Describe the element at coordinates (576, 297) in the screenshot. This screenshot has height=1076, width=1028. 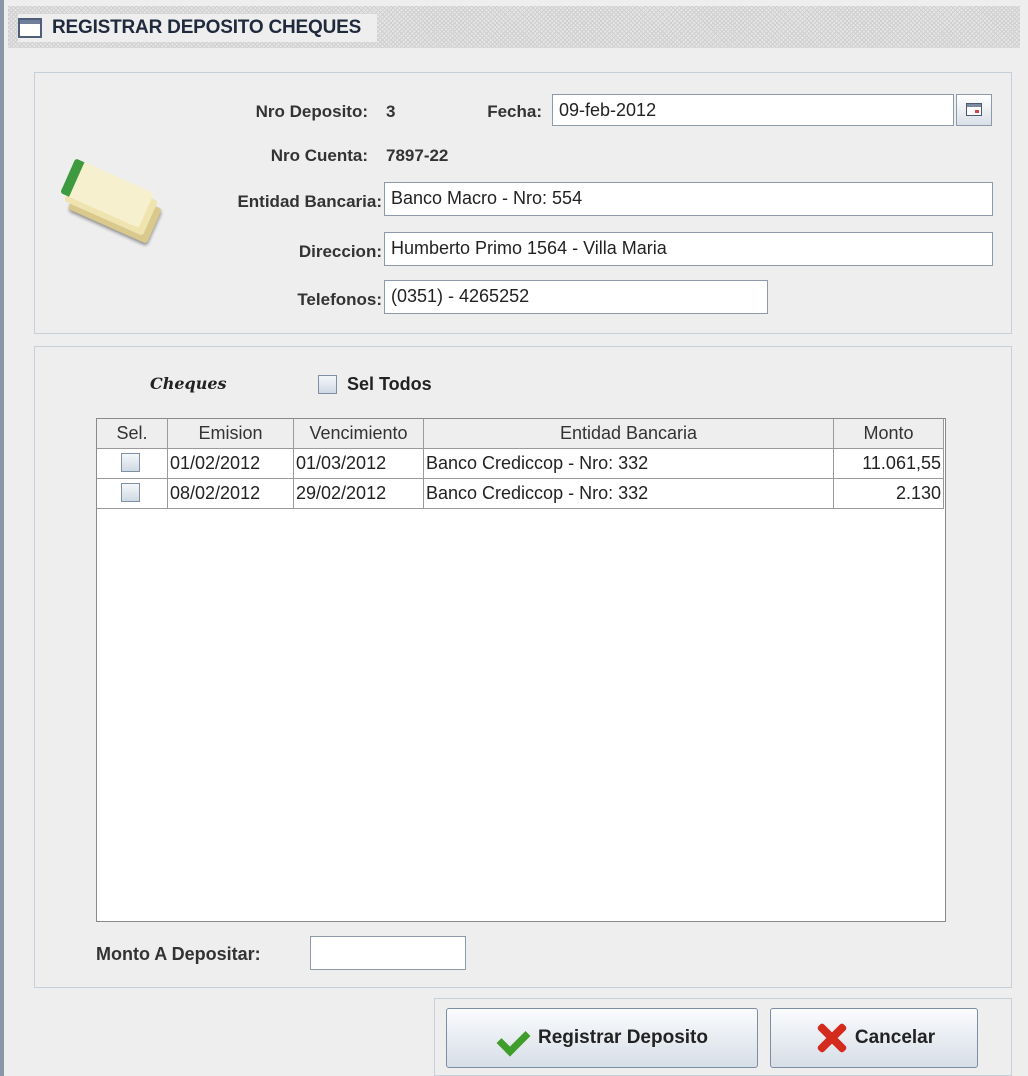
I see `telefonos-field: (0351) - 4265252` at that location.